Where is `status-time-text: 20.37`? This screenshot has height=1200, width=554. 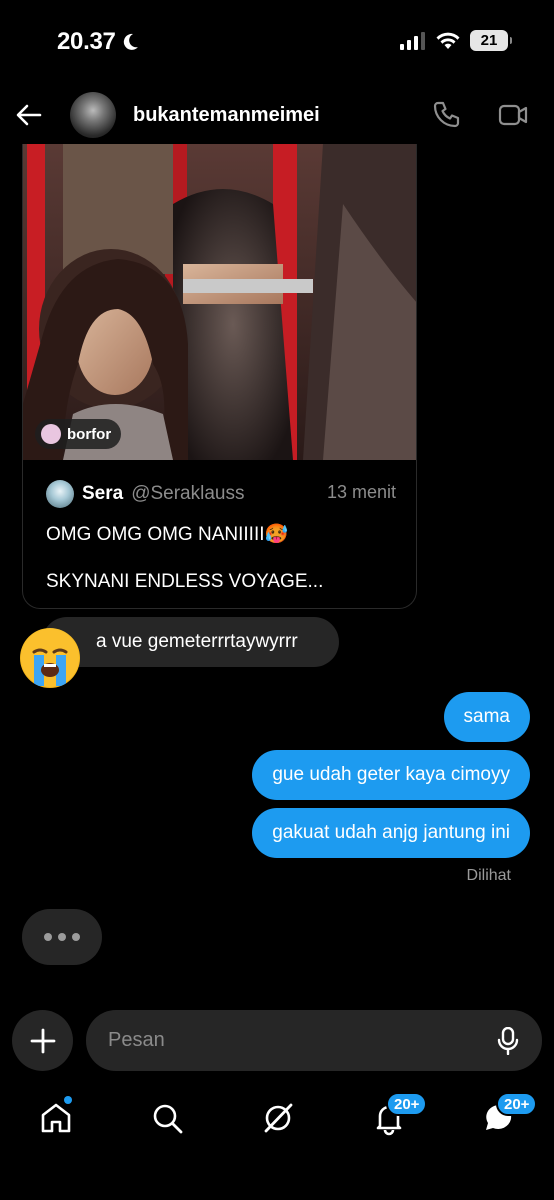 status-time-text: 20.37 is located at coordinates (86, 41).